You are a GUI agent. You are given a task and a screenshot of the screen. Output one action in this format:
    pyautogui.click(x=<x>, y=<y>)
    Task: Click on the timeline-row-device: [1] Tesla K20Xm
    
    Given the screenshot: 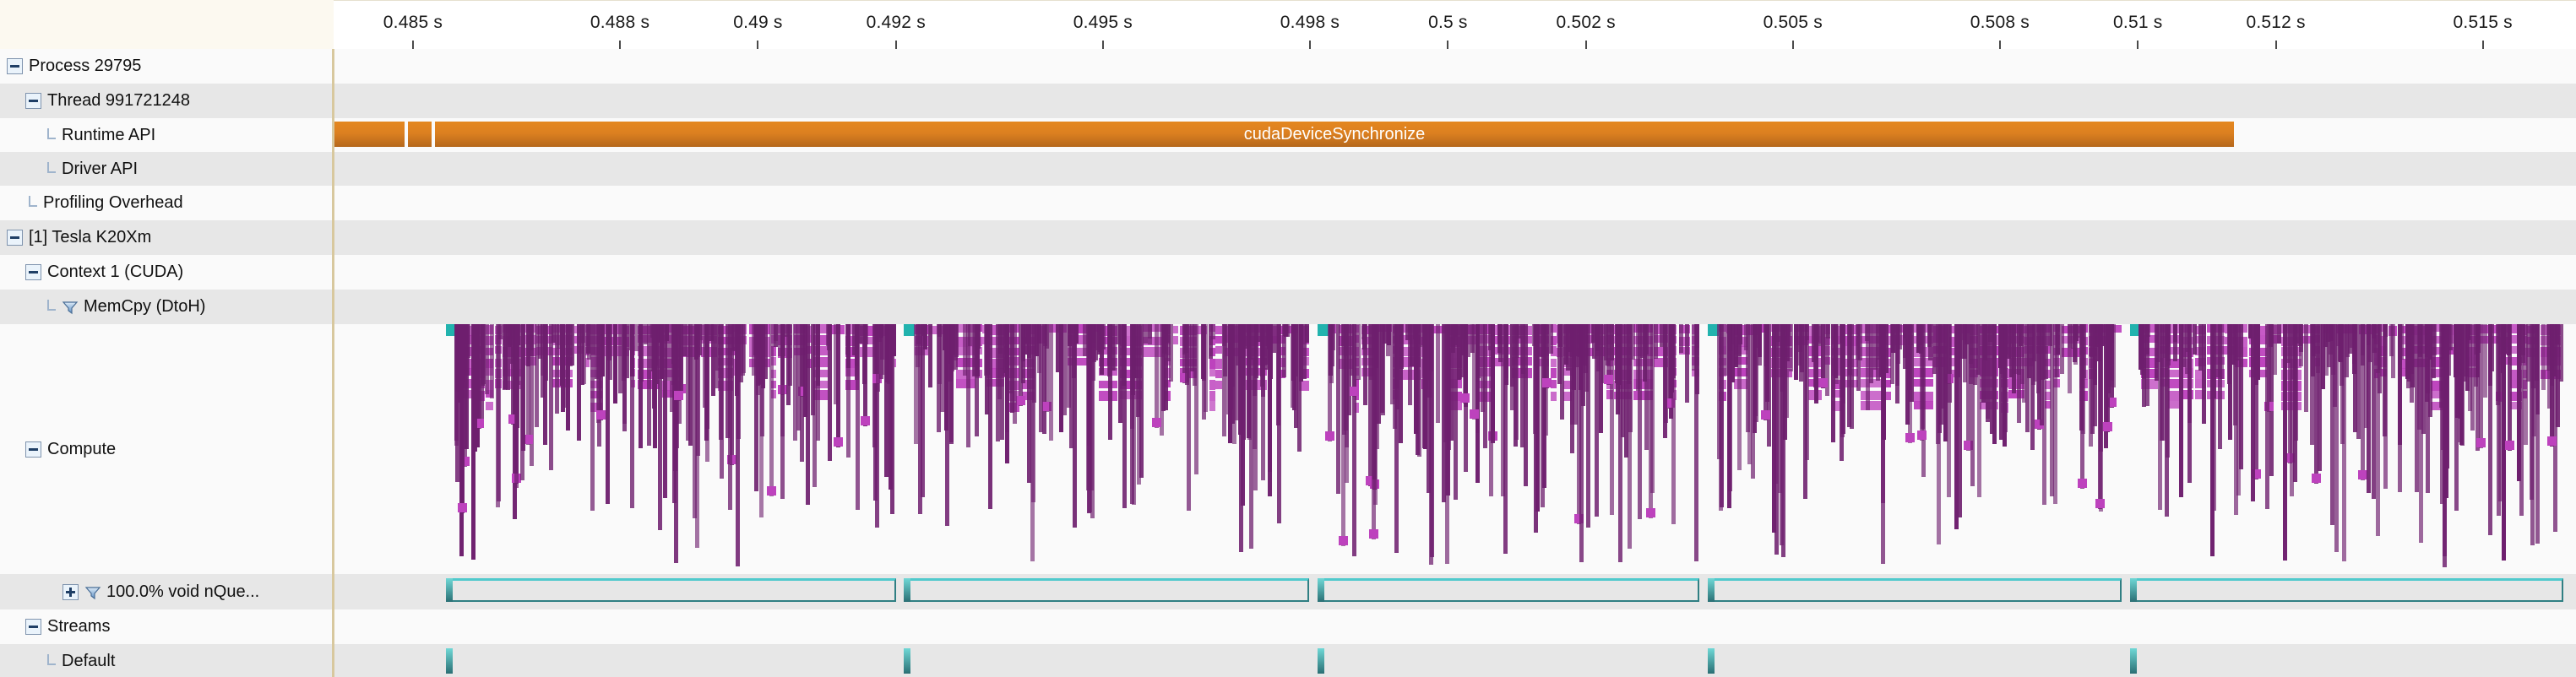 What is the action you would take?
    pyautogui.click(x=1288, y=237)
    